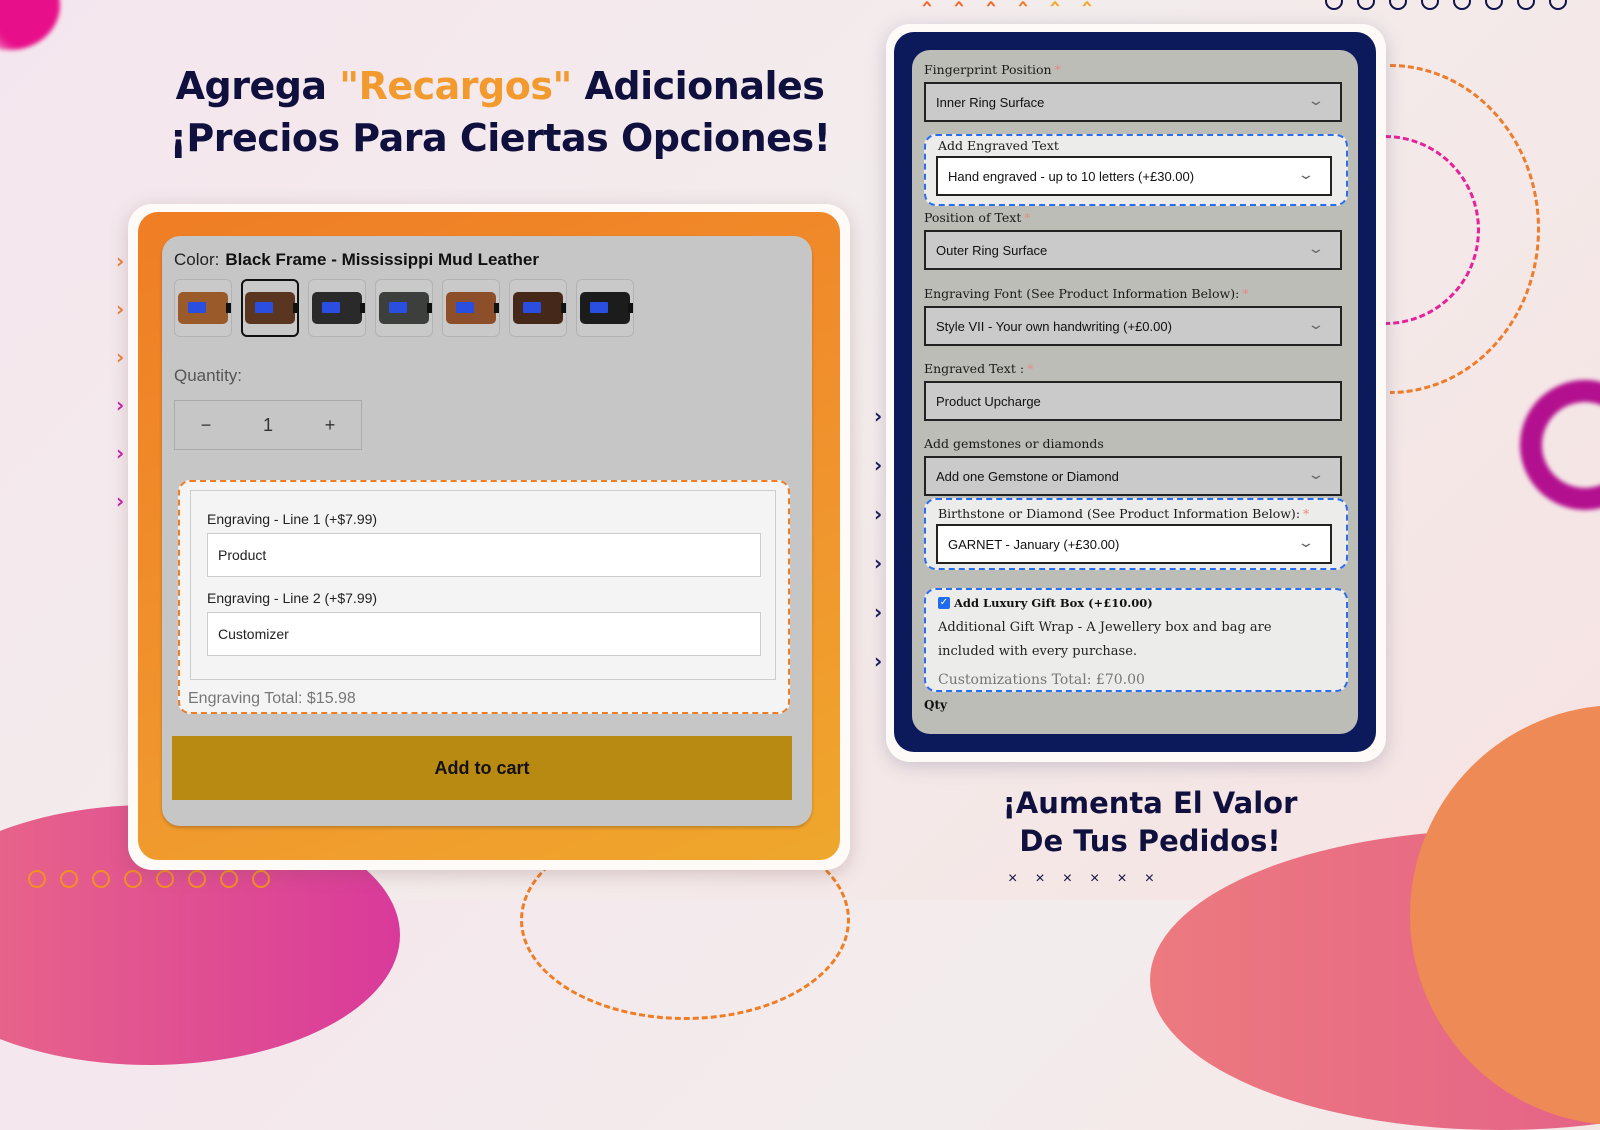  I want to click on gemstones-label: Add gemstones or diamonds, so click(1014, 443).